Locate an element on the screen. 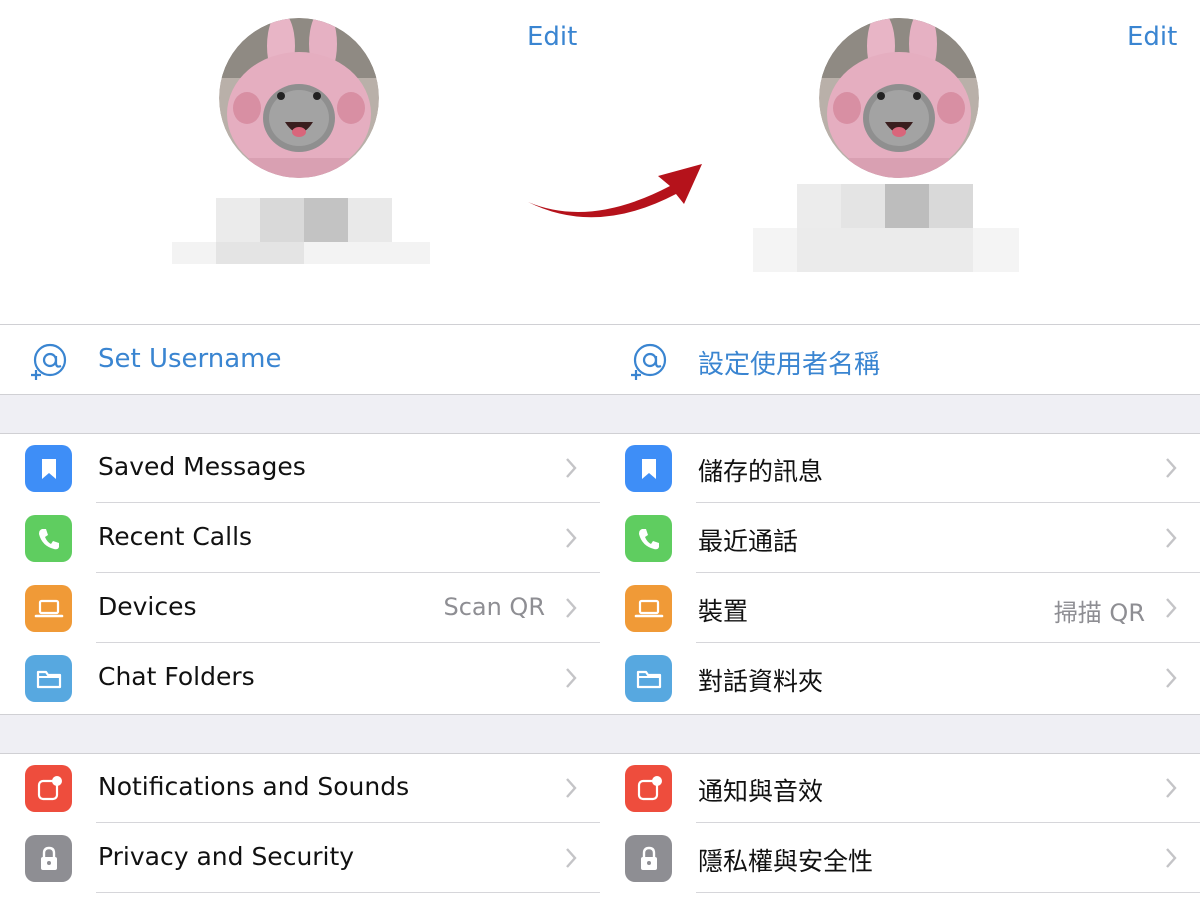 The height and width of the screenshot is (900, 1200). set-username-label: 設定使用者名稱 is located at coordinates (789, 365).